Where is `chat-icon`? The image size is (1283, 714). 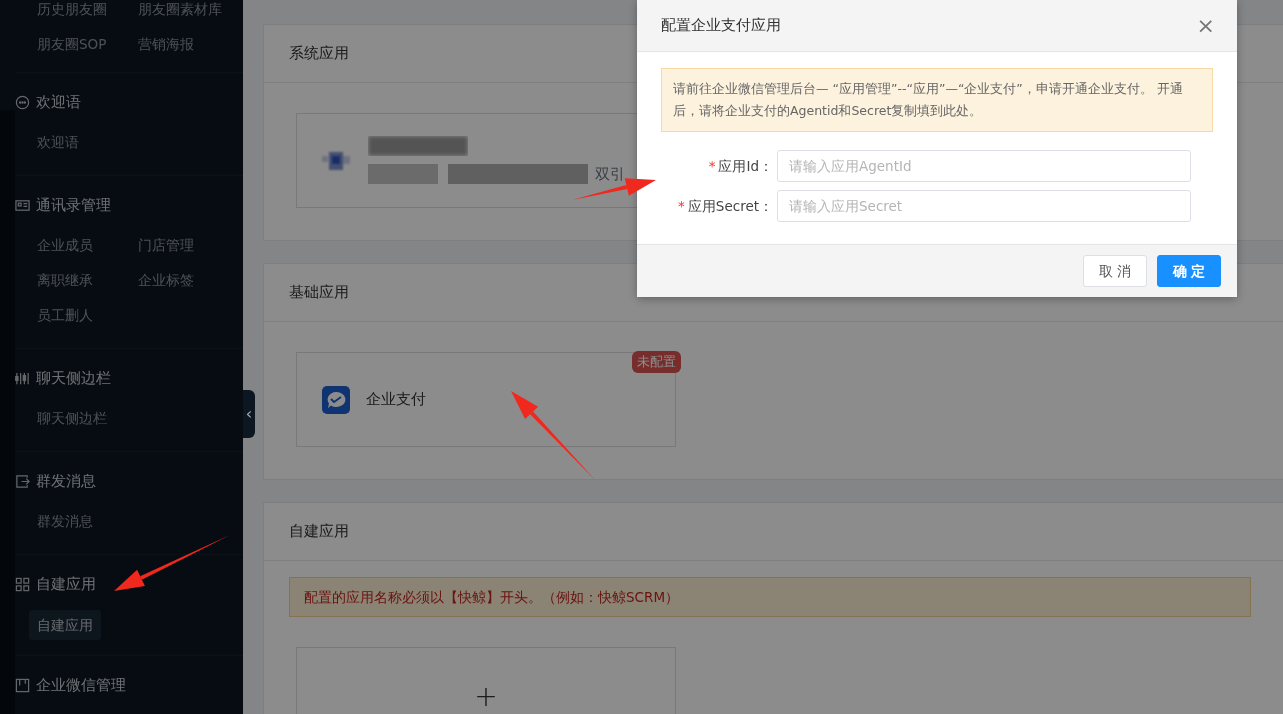
chat-icon is located at coordinates (22, 102).